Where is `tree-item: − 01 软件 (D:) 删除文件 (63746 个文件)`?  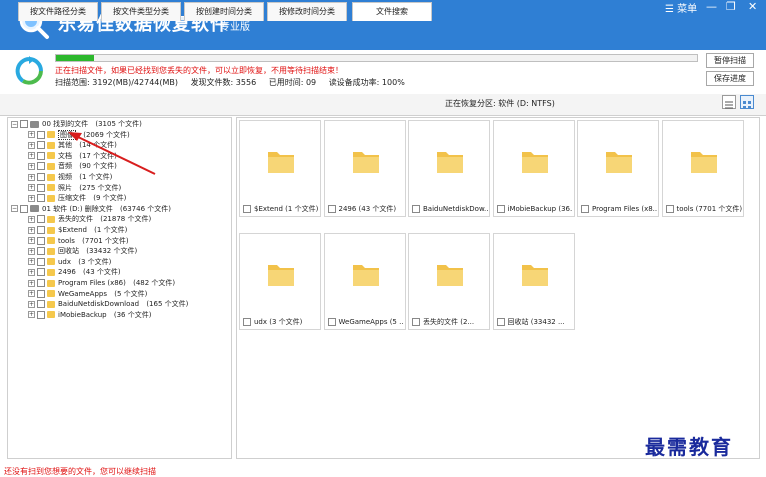 tree-item: − 01 软件 (D:) 删除文件 (63746 个文件) is located at coordinates (91, 209).